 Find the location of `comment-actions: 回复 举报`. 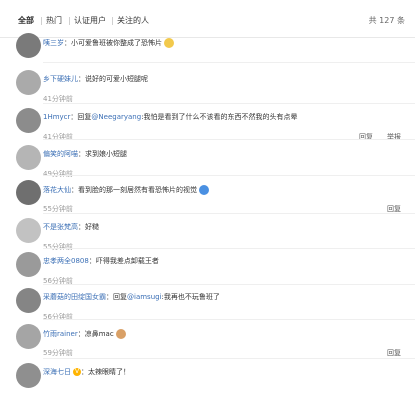

comment-actions: 回复 举报 is located at coordinates (373, 137).